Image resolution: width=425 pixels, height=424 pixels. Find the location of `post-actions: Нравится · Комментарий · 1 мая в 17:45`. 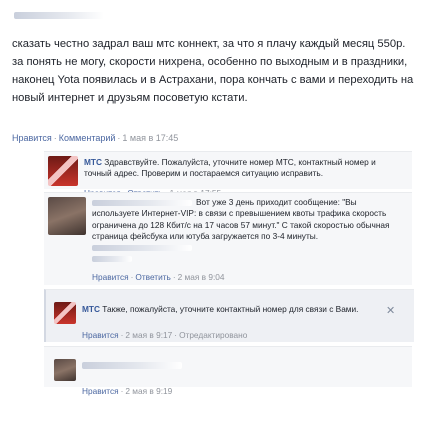

post-actions: Нравится · Комментарий · 1 мая в 17:45 is located at coordinates (95, 138).